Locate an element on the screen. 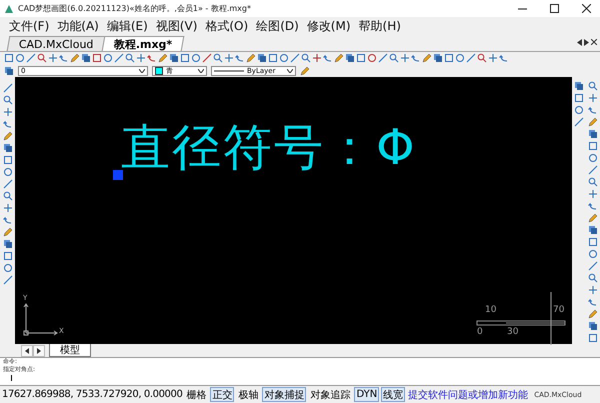 This screenshot has width=600, height=403. previous-button is located at coordinates (27, 351).